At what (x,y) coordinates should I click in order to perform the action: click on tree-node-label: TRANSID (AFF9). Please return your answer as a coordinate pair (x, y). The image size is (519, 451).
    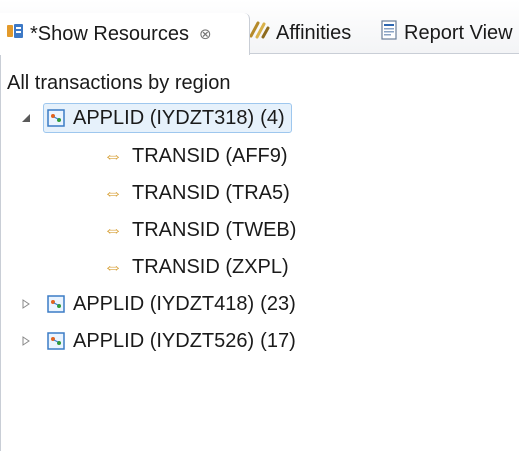
    Looking at the image, I should click on (210, 155).